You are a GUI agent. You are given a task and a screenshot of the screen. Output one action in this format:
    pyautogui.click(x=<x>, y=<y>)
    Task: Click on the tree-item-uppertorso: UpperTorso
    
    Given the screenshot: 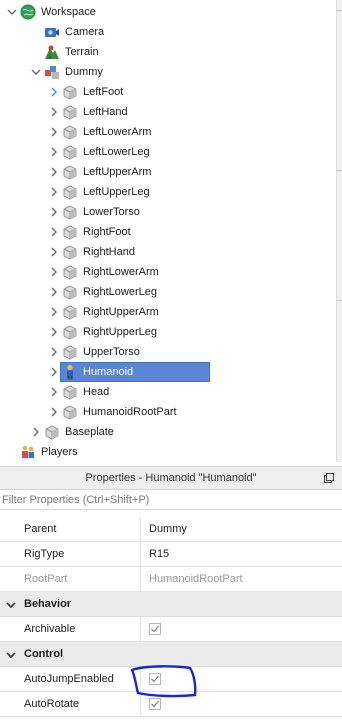 What is the action you would take?
    pyautogui.click(x=168, y=352)
    